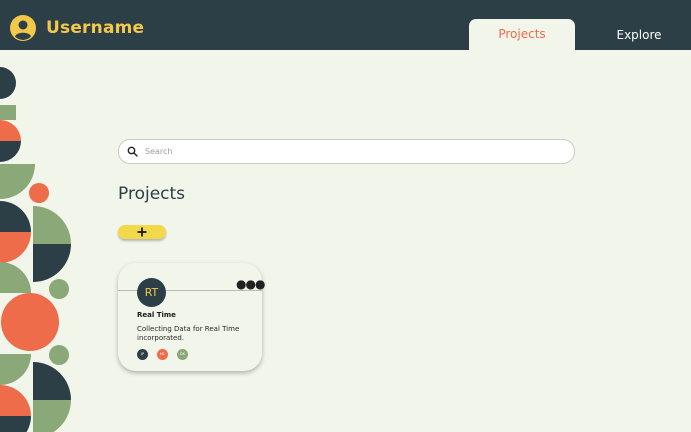 This screenshot has width=691, height=432. Describe the element at coordinates (35, 249) in the screenshot. I see `decorative-shapes` at that location.